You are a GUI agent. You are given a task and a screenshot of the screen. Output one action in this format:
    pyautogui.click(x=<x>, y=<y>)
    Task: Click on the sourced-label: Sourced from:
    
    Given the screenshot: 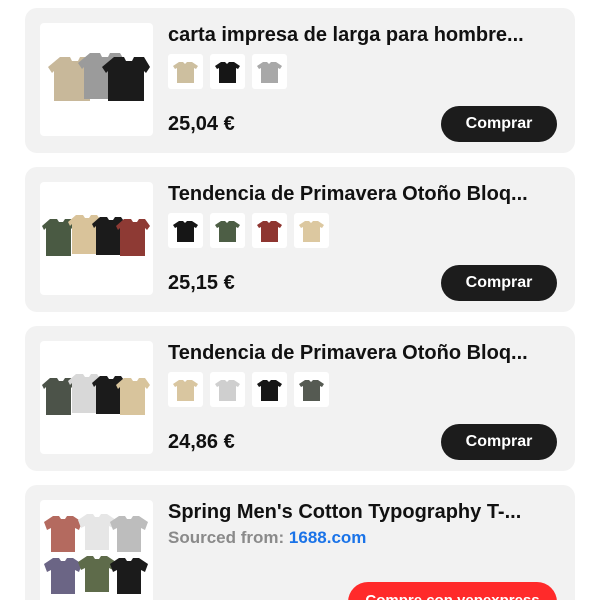 What is the action you would take?
    pyautogui.click(x=226, y=537)
    